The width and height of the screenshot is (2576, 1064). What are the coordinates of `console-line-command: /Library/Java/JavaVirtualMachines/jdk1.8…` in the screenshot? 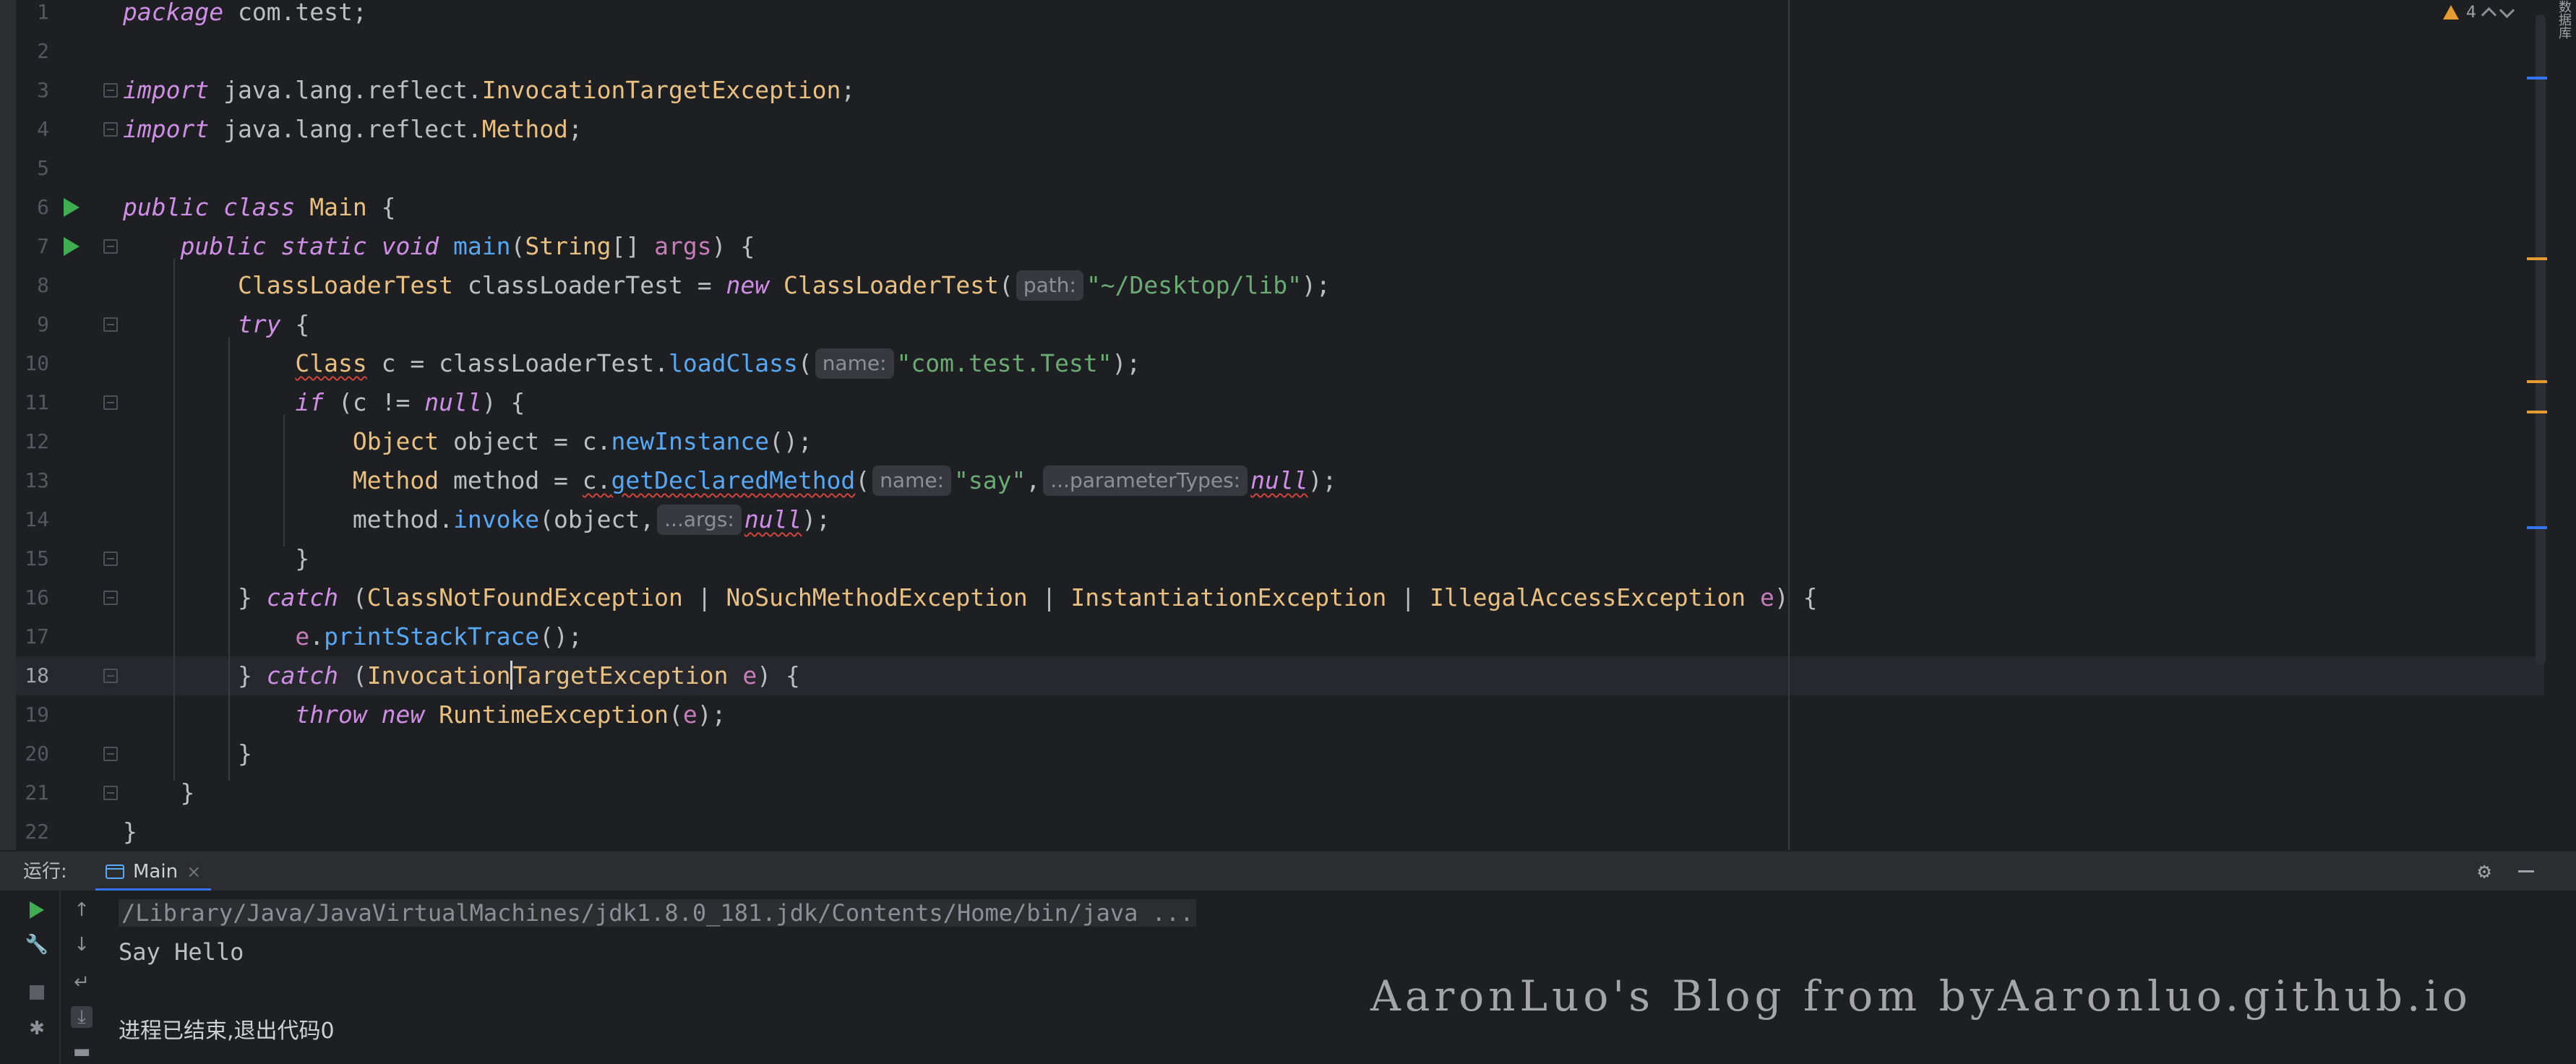 It's located at (658, 912).